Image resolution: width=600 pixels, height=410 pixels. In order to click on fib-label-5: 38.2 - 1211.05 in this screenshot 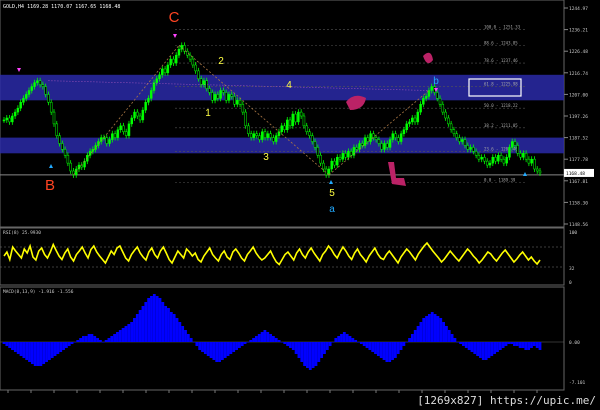, I will do `click(501, 125)`.